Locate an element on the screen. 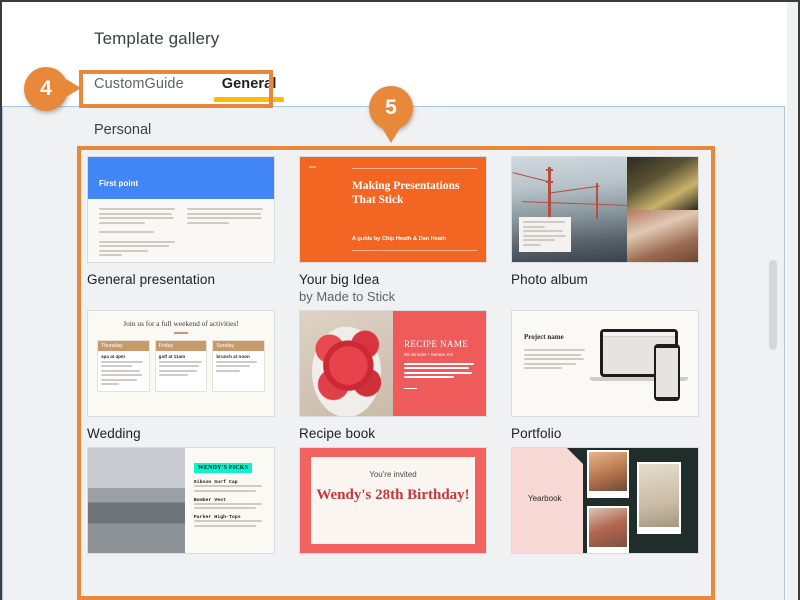 The width and height of the screenshot is (800, 600). template-name: Photo album is located at coordinates (549, 279).